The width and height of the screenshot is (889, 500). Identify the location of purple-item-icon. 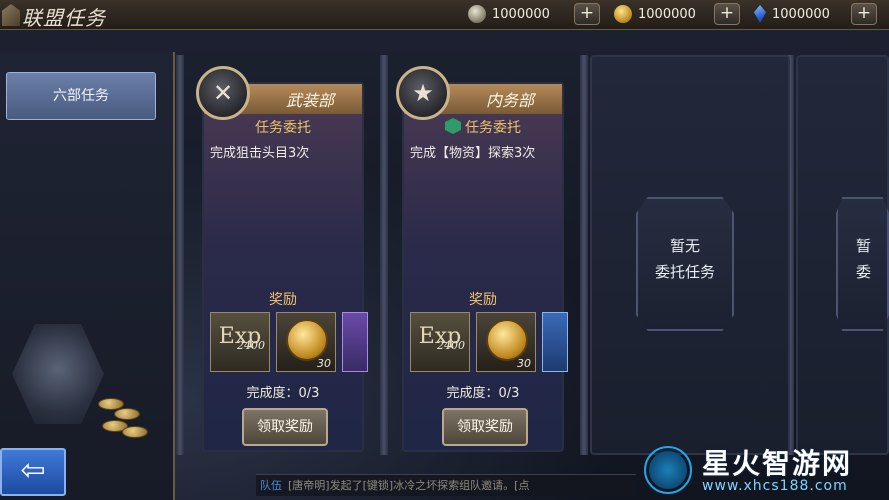
(355, 342).